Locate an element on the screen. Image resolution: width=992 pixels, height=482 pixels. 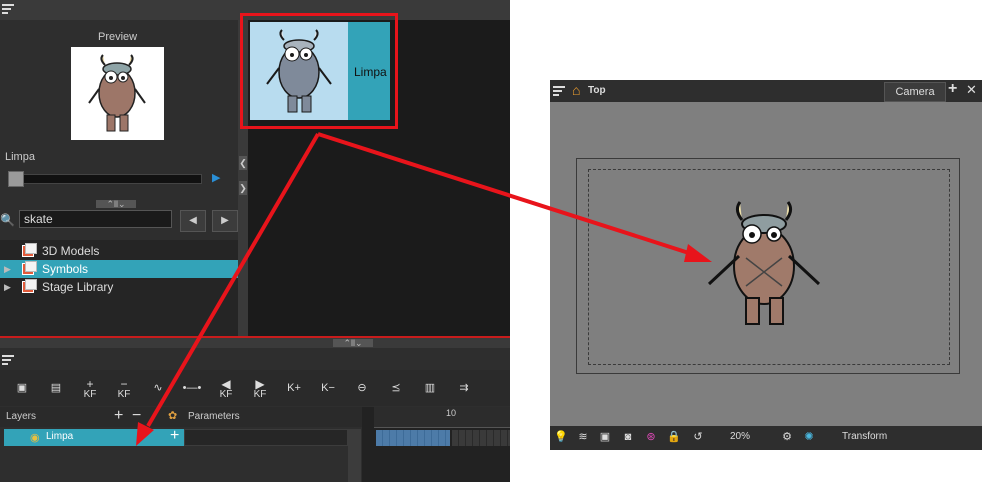
layer-options-icon: ✿ is located at coordinates (174, 415).